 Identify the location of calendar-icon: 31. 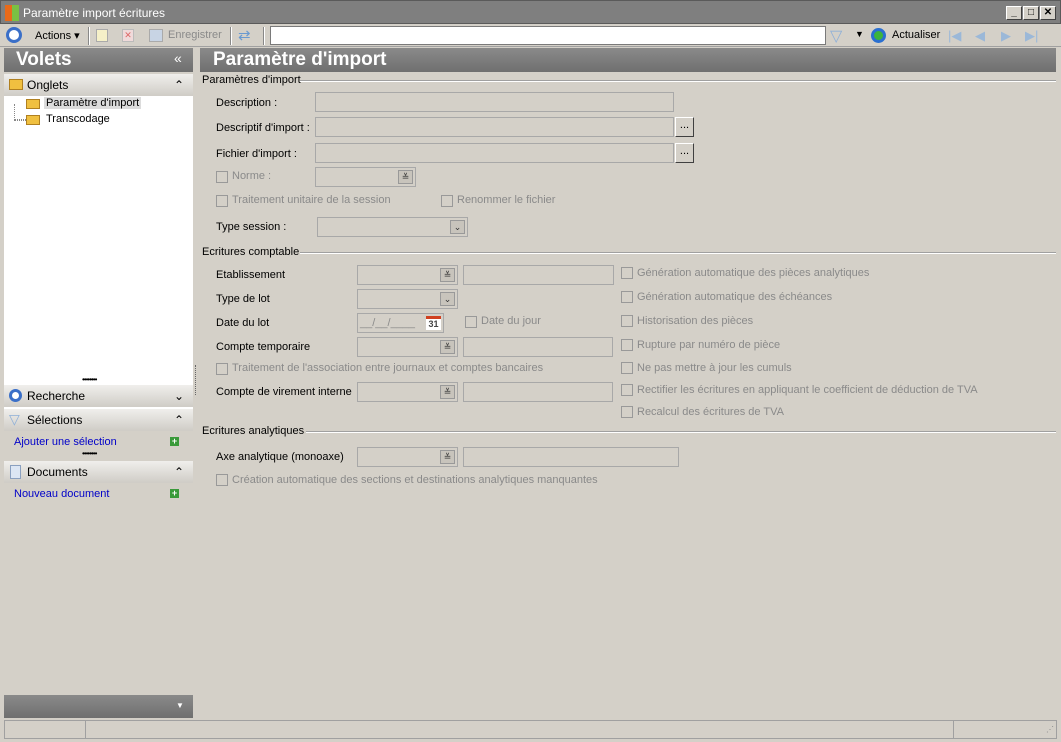
(433, 323).